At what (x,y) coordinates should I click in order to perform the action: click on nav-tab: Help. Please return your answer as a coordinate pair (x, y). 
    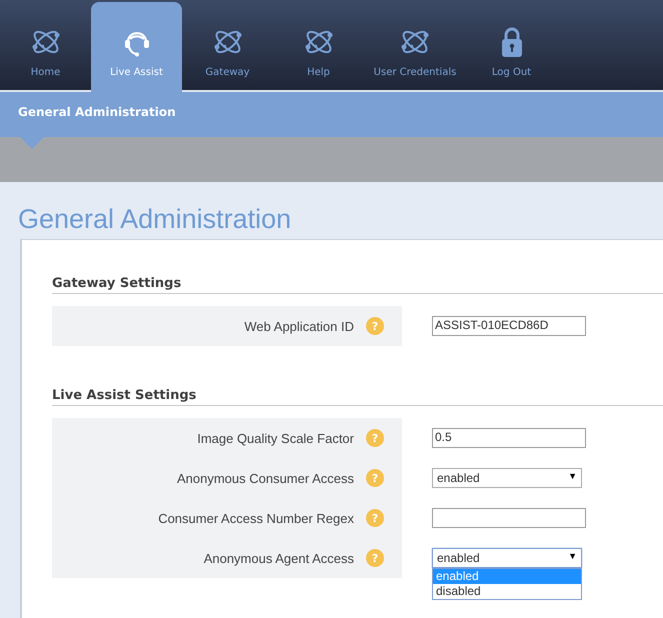
    Looking at the image, I should click on (318, 46).